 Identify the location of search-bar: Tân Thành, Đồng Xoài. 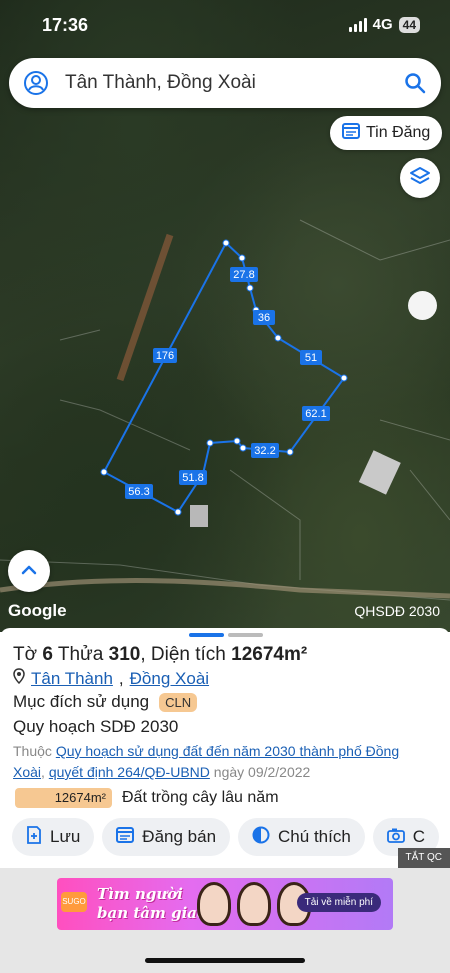
(225, 83).